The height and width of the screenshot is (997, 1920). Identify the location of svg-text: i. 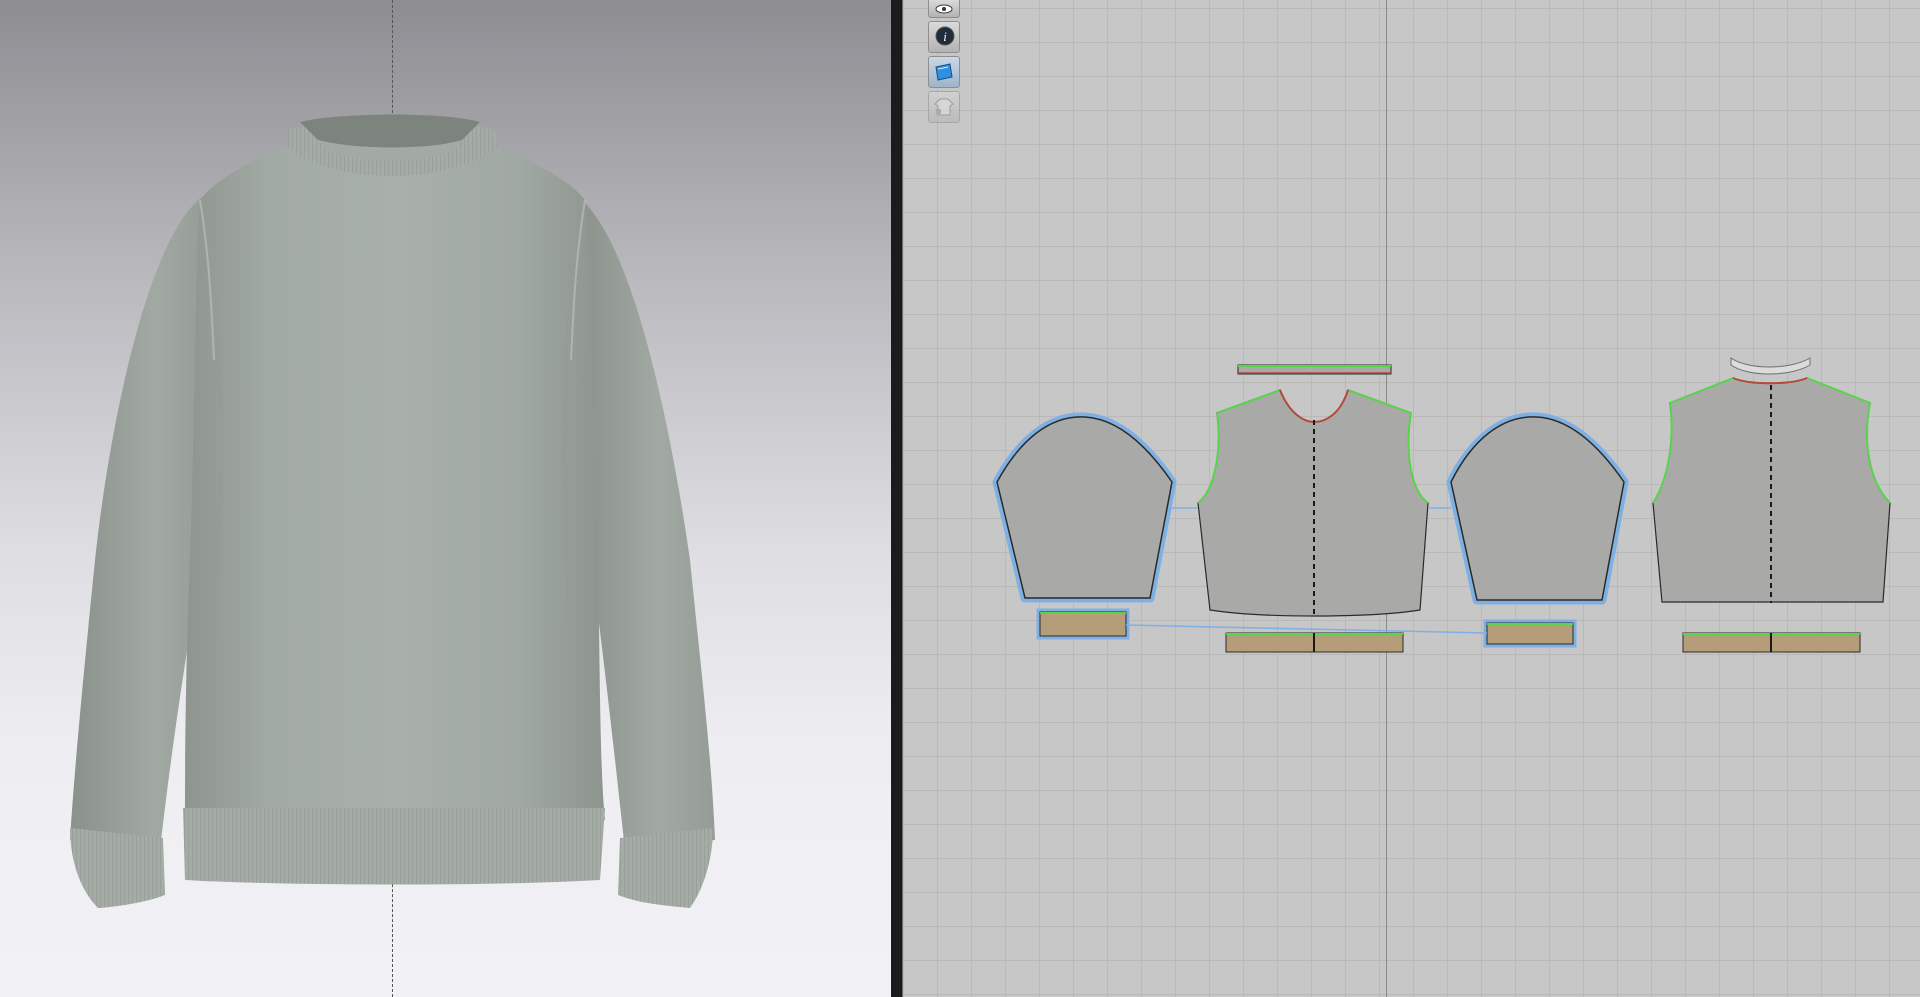
(945, 36).